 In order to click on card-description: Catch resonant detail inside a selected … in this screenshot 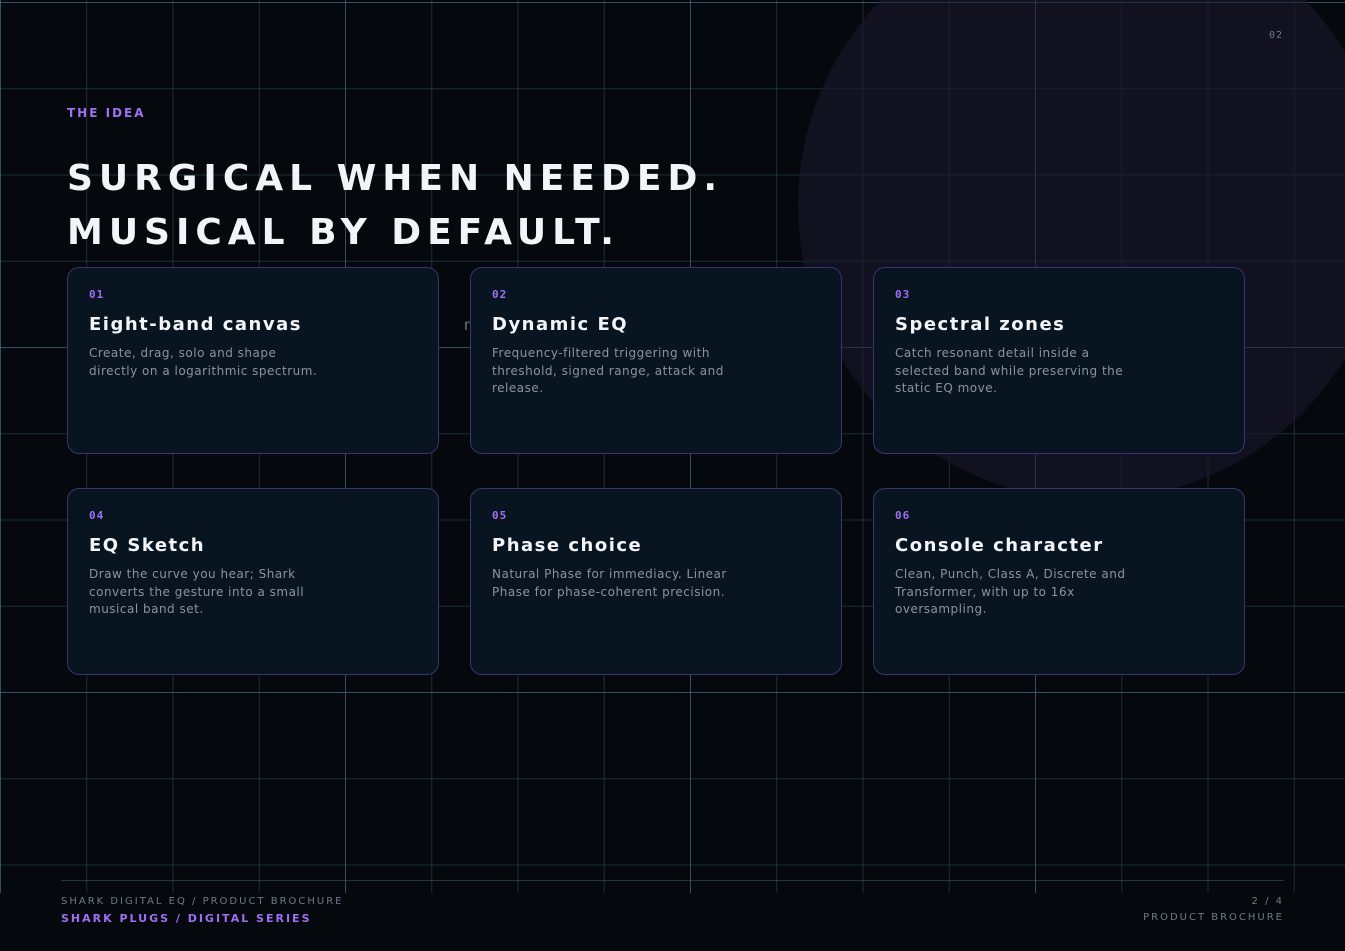, I will do `click(1009, 370)`.